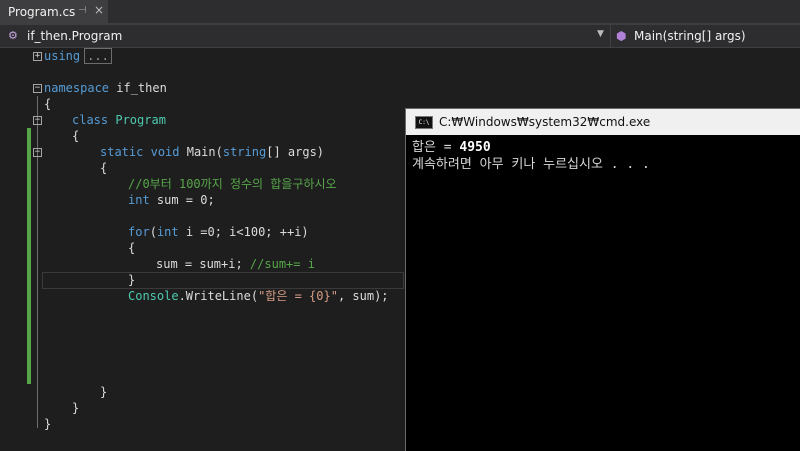 The image size is (800, 451). I want to click on change-indicator, so click(29, 256).